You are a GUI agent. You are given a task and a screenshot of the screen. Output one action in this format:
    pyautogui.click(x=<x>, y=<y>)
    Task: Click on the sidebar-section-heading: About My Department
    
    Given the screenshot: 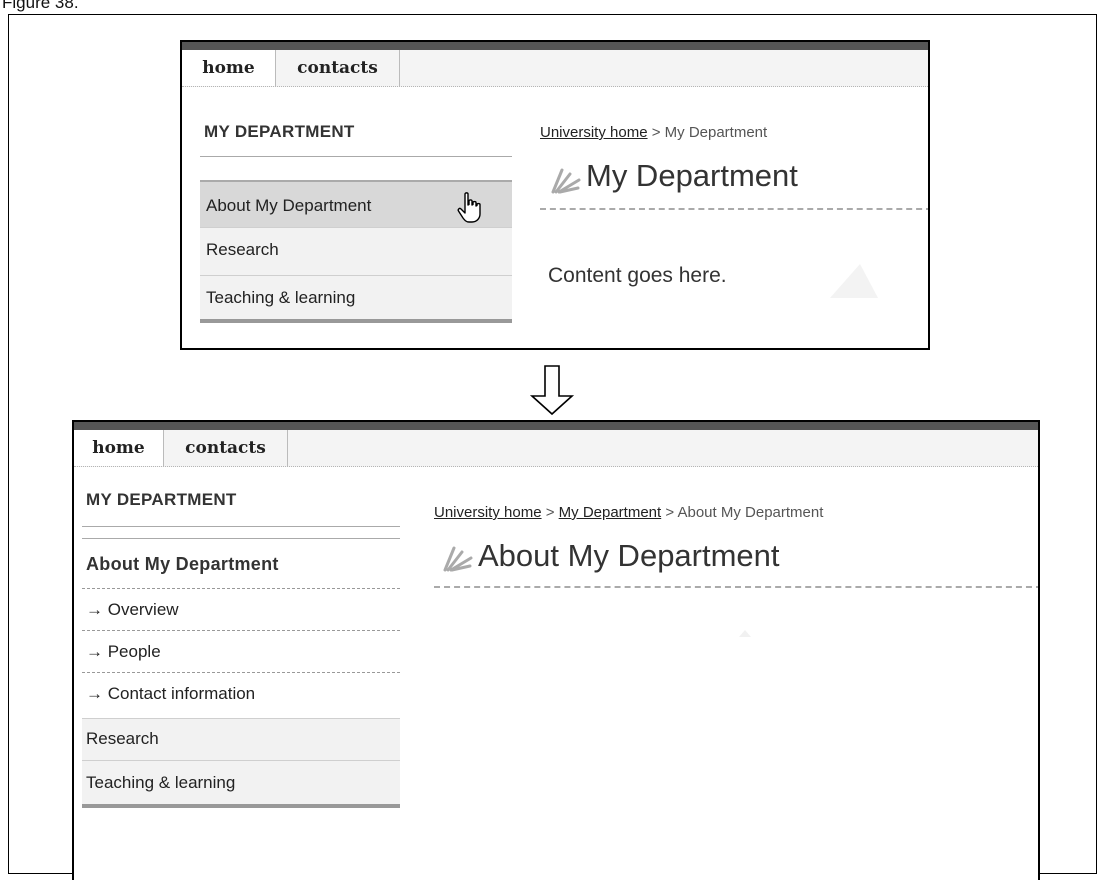 What is the action you would take?
    pyautogui.click(x=182, y=564)
    